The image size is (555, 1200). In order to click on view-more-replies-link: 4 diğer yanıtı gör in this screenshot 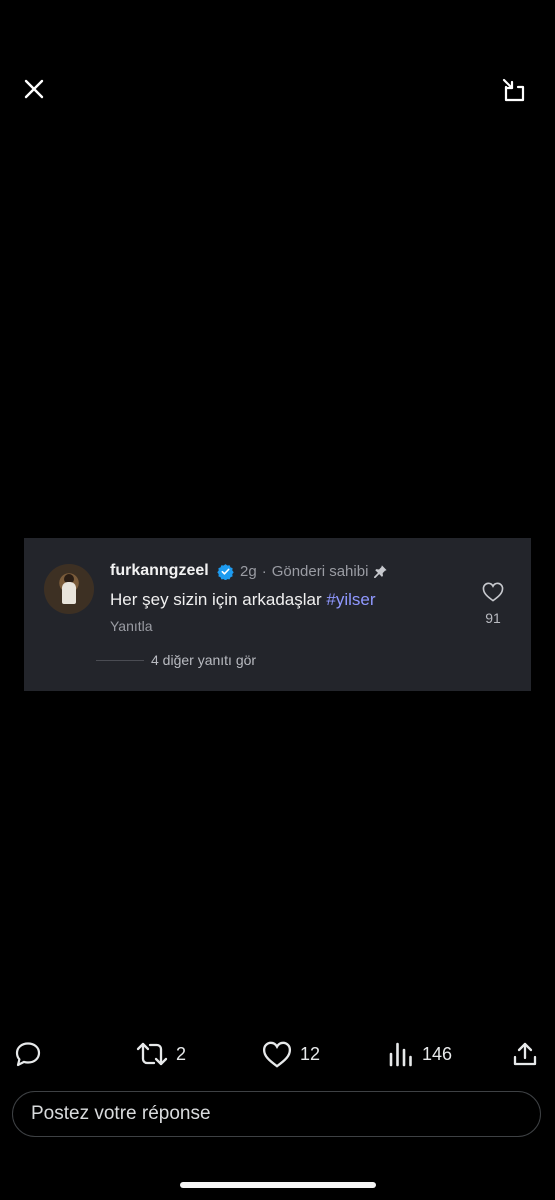, I will do `click(203, 660)`.